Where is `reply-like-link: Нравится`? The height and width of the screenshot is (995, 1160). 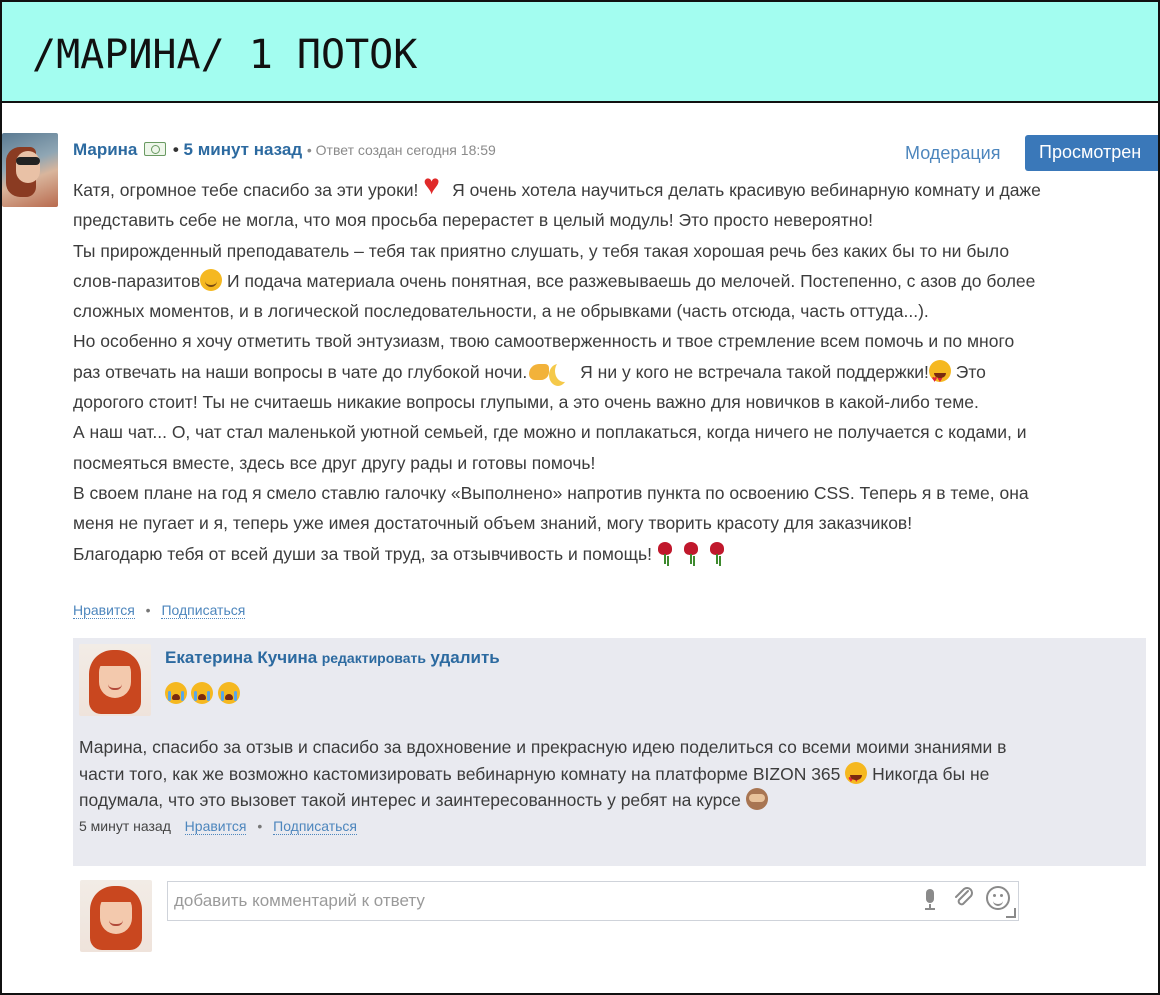
reply-like-link: Нравится is located at coordinates (215, 826).